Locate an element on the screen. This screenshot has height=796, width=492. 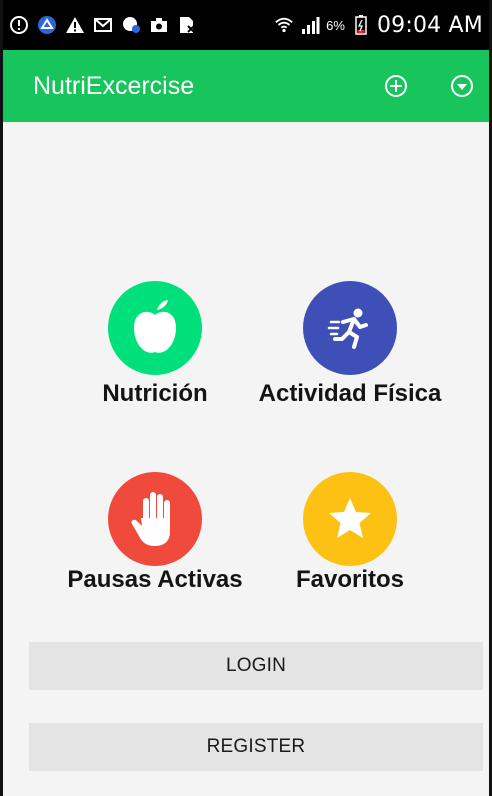
app-bar-actions is located at coordinates (429, 86).